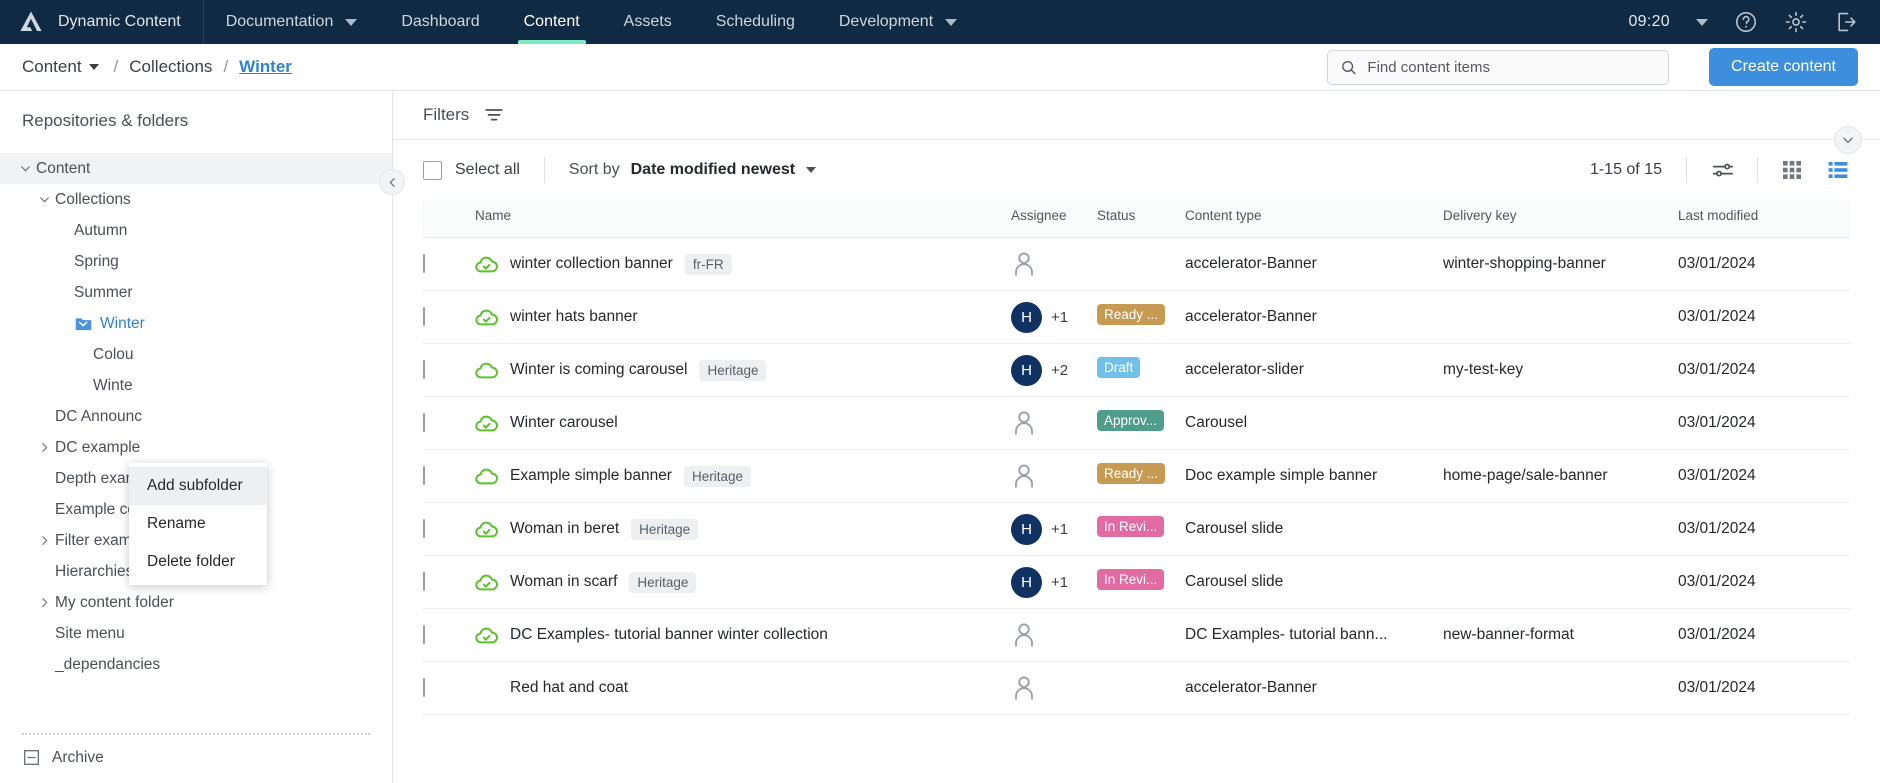 This screenshot has height=783, width=1880. Describe the element at coordinates (196, 292) in the screenshot. I see `sidebar-item-summer: Summer` at that location.